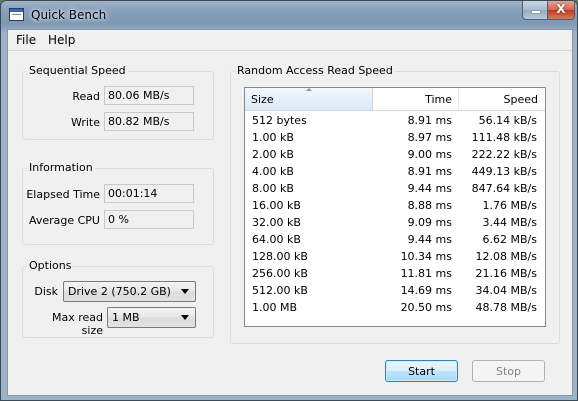  Describe the element at coordinates (504, 137) in the screenshot. I see `cell-speed: 111.48 kB/s` at that location.